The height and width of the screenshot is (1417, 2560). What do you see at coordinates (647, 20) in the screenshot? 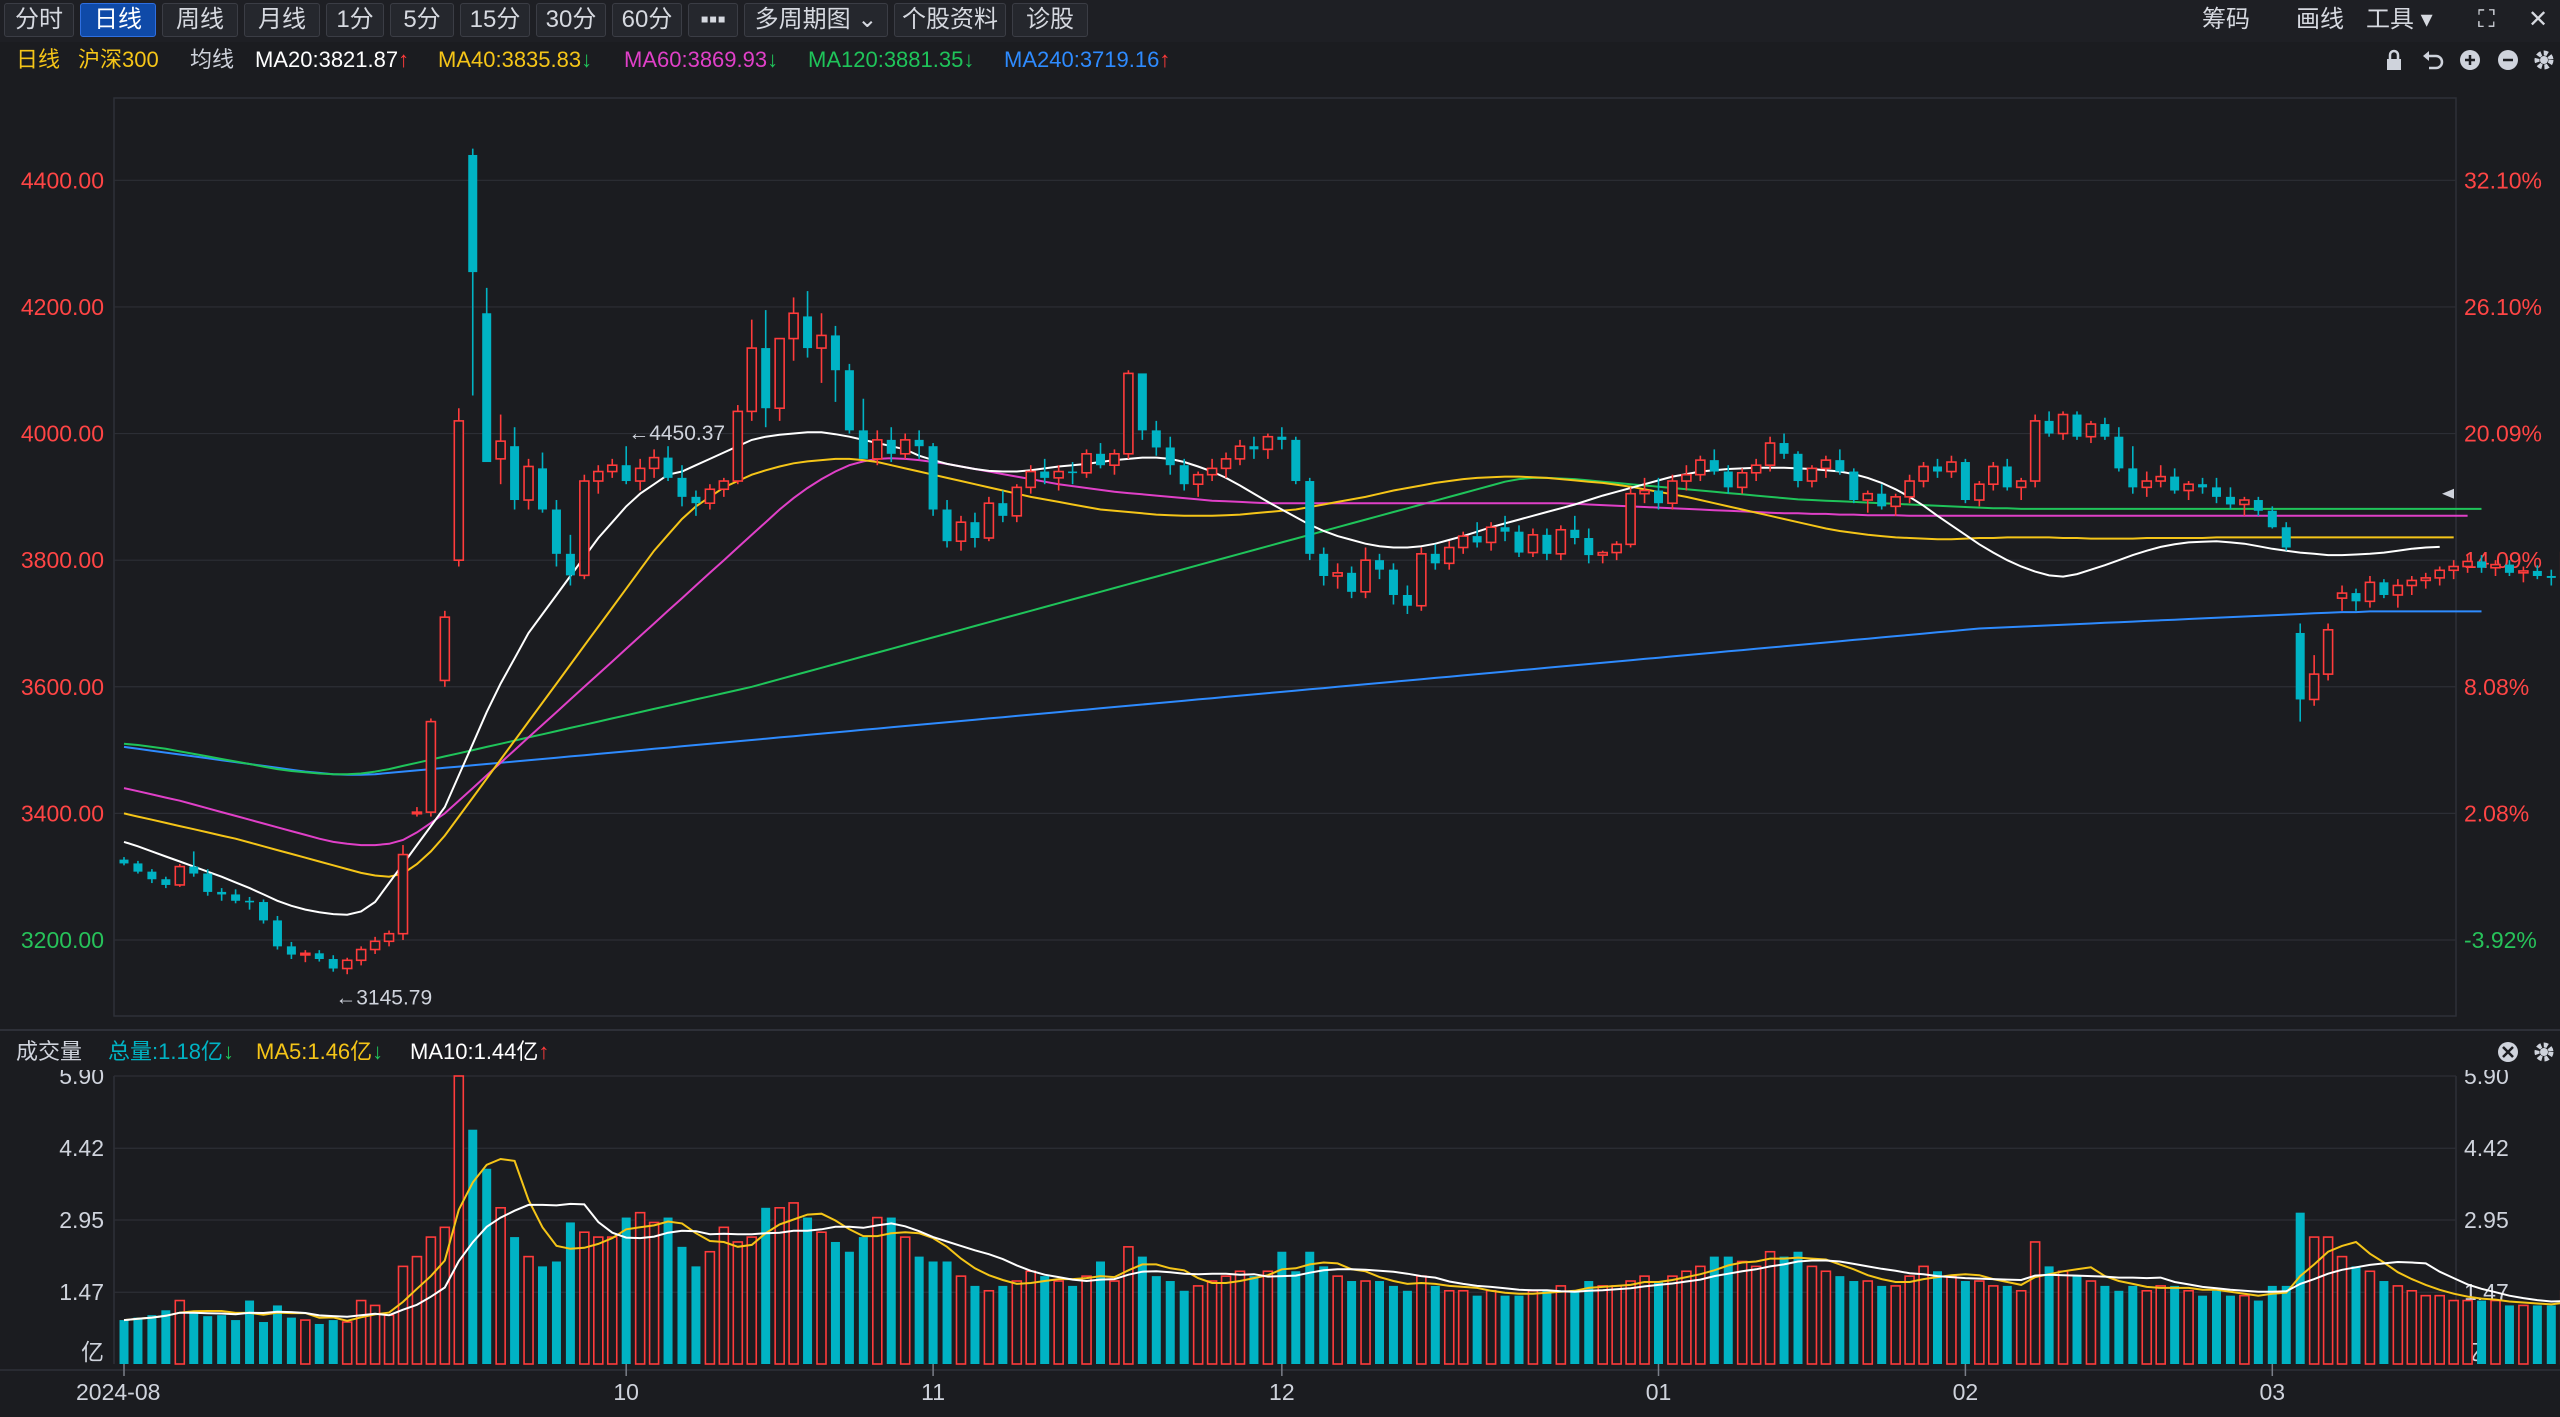
I see `period-tab-8: 60分` at bounding box center [647, 20].